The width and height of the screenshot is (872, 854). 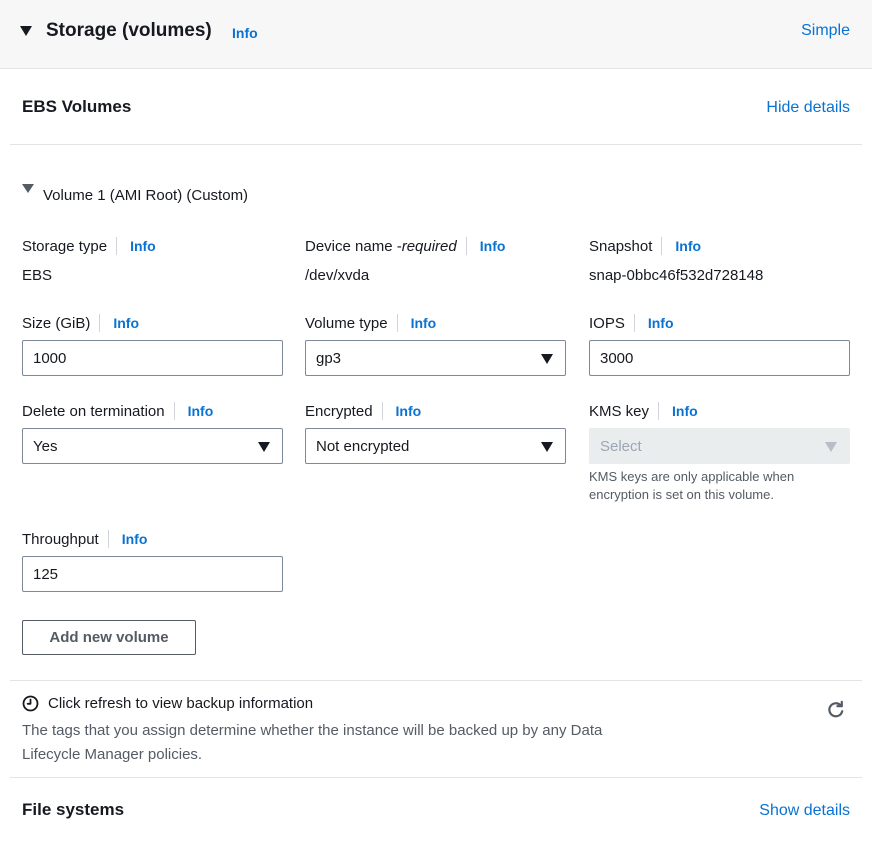 I want to click on section-title: Storage (volumes), so click(x=129, y=30).